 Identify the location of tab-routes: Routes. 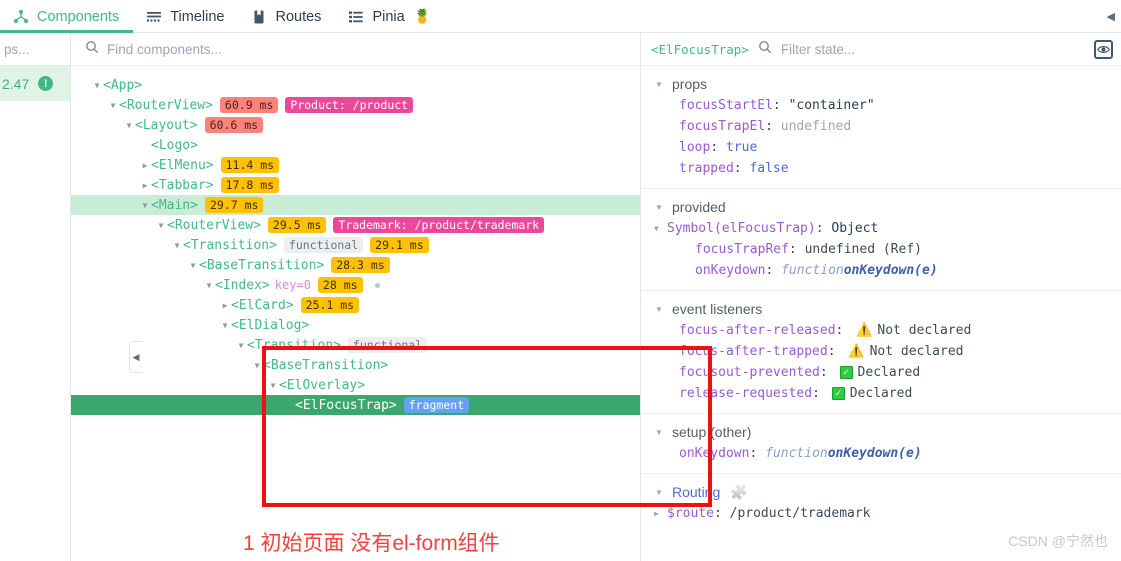
(286, 16).